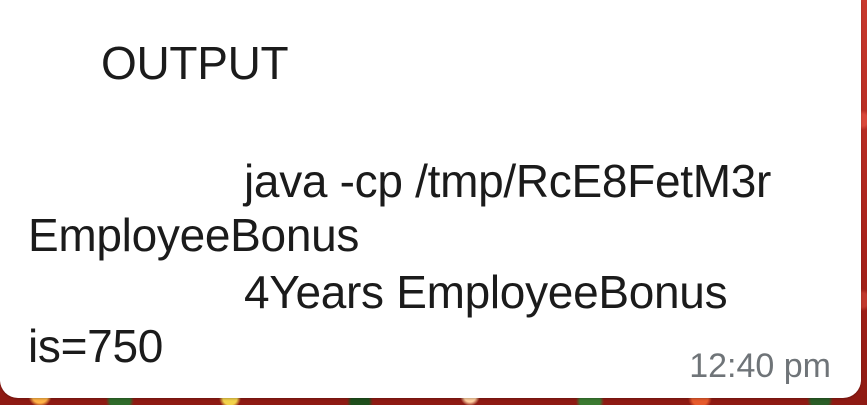  What do you see at coordinates (96, 346) in the screenshot?
I see `message-line-value: is=750` at bounding box center [96, 346].